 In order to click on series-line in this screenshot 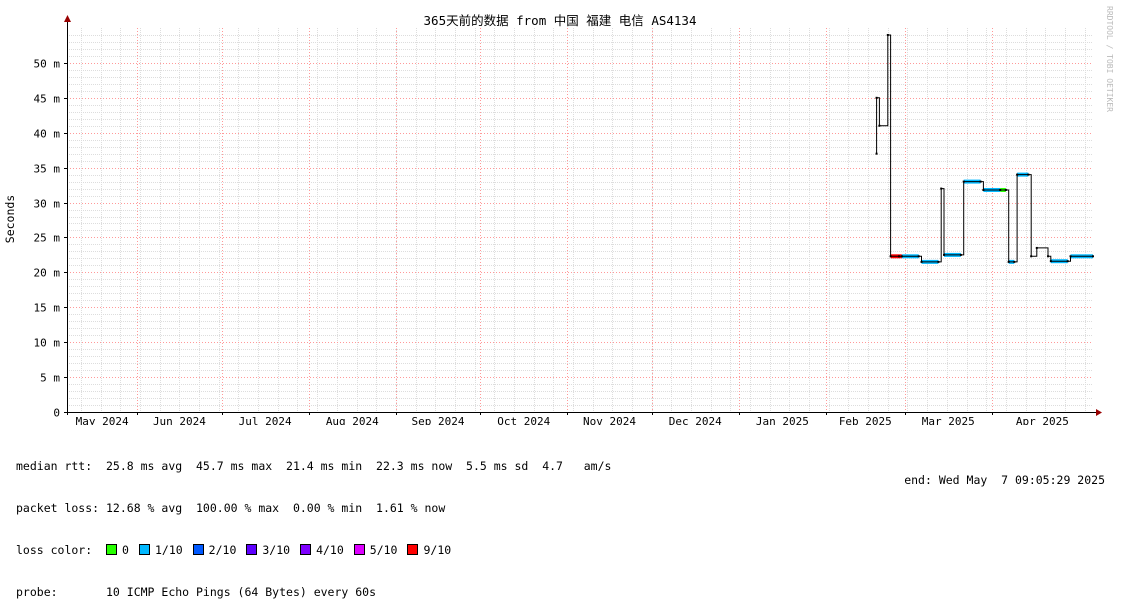, I will do `click(984, 148)`.